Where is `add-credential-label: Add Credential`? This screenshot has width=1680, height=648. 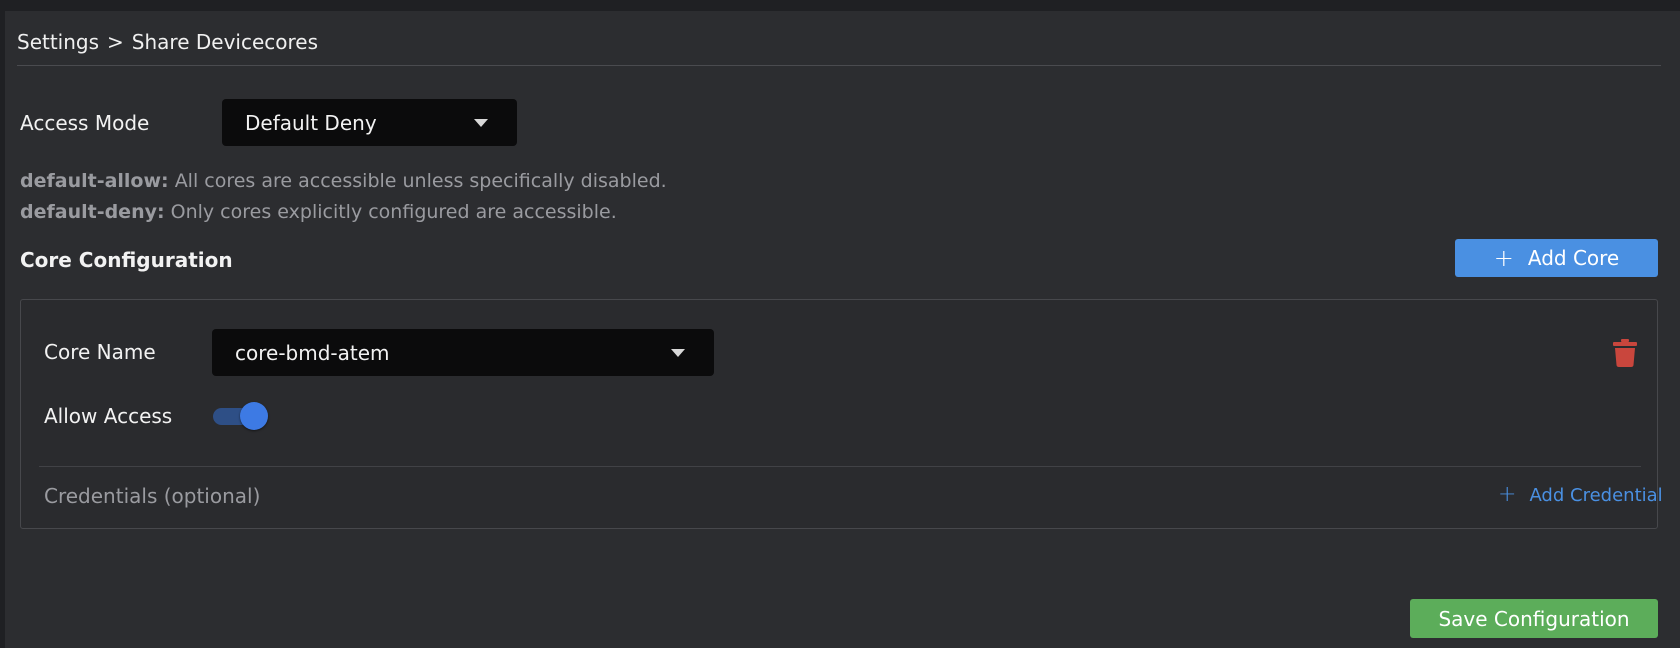
add-credential-label: Add Credential is located at coordinates (1596, 495).